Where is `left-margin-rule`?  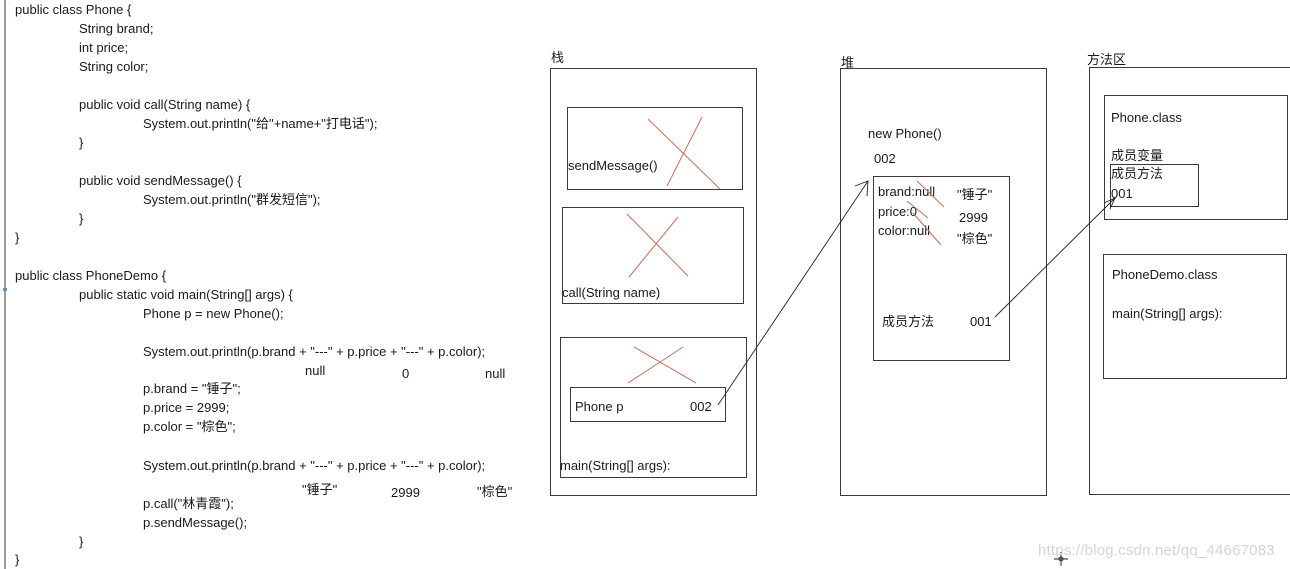
left-margin-rule is located at coordinates (5, 284).